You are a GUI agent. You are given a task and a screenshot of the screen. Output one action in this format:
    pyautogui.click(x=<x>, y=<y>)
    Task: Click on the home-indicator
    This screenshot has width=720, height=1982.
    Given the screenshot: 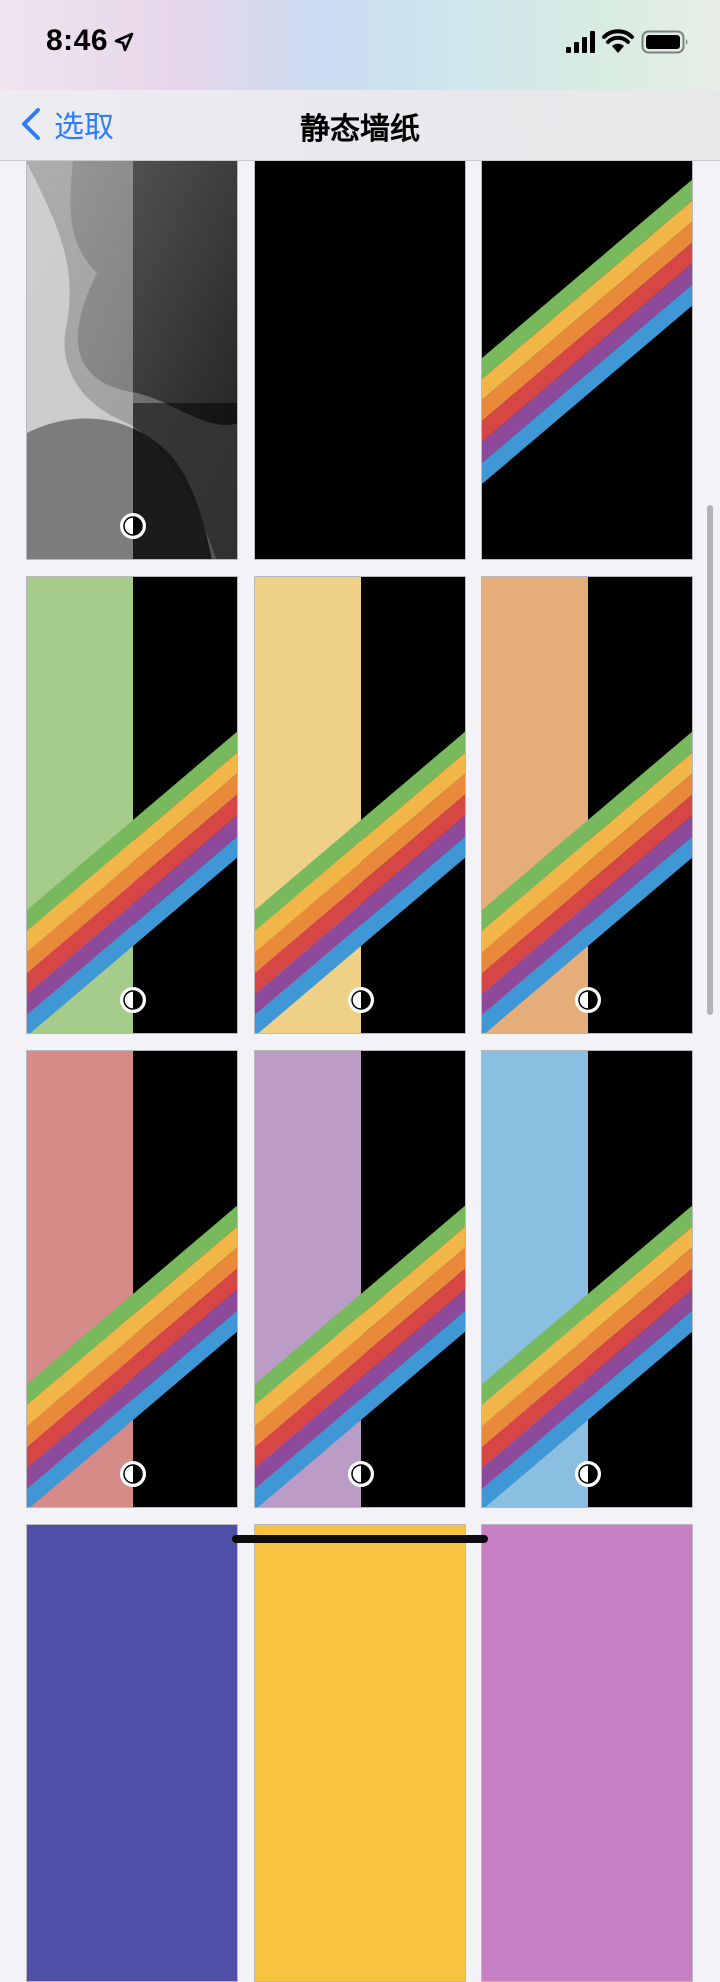 What is the action you would take?
    pyautogui.click(x=360, y=1539)
    